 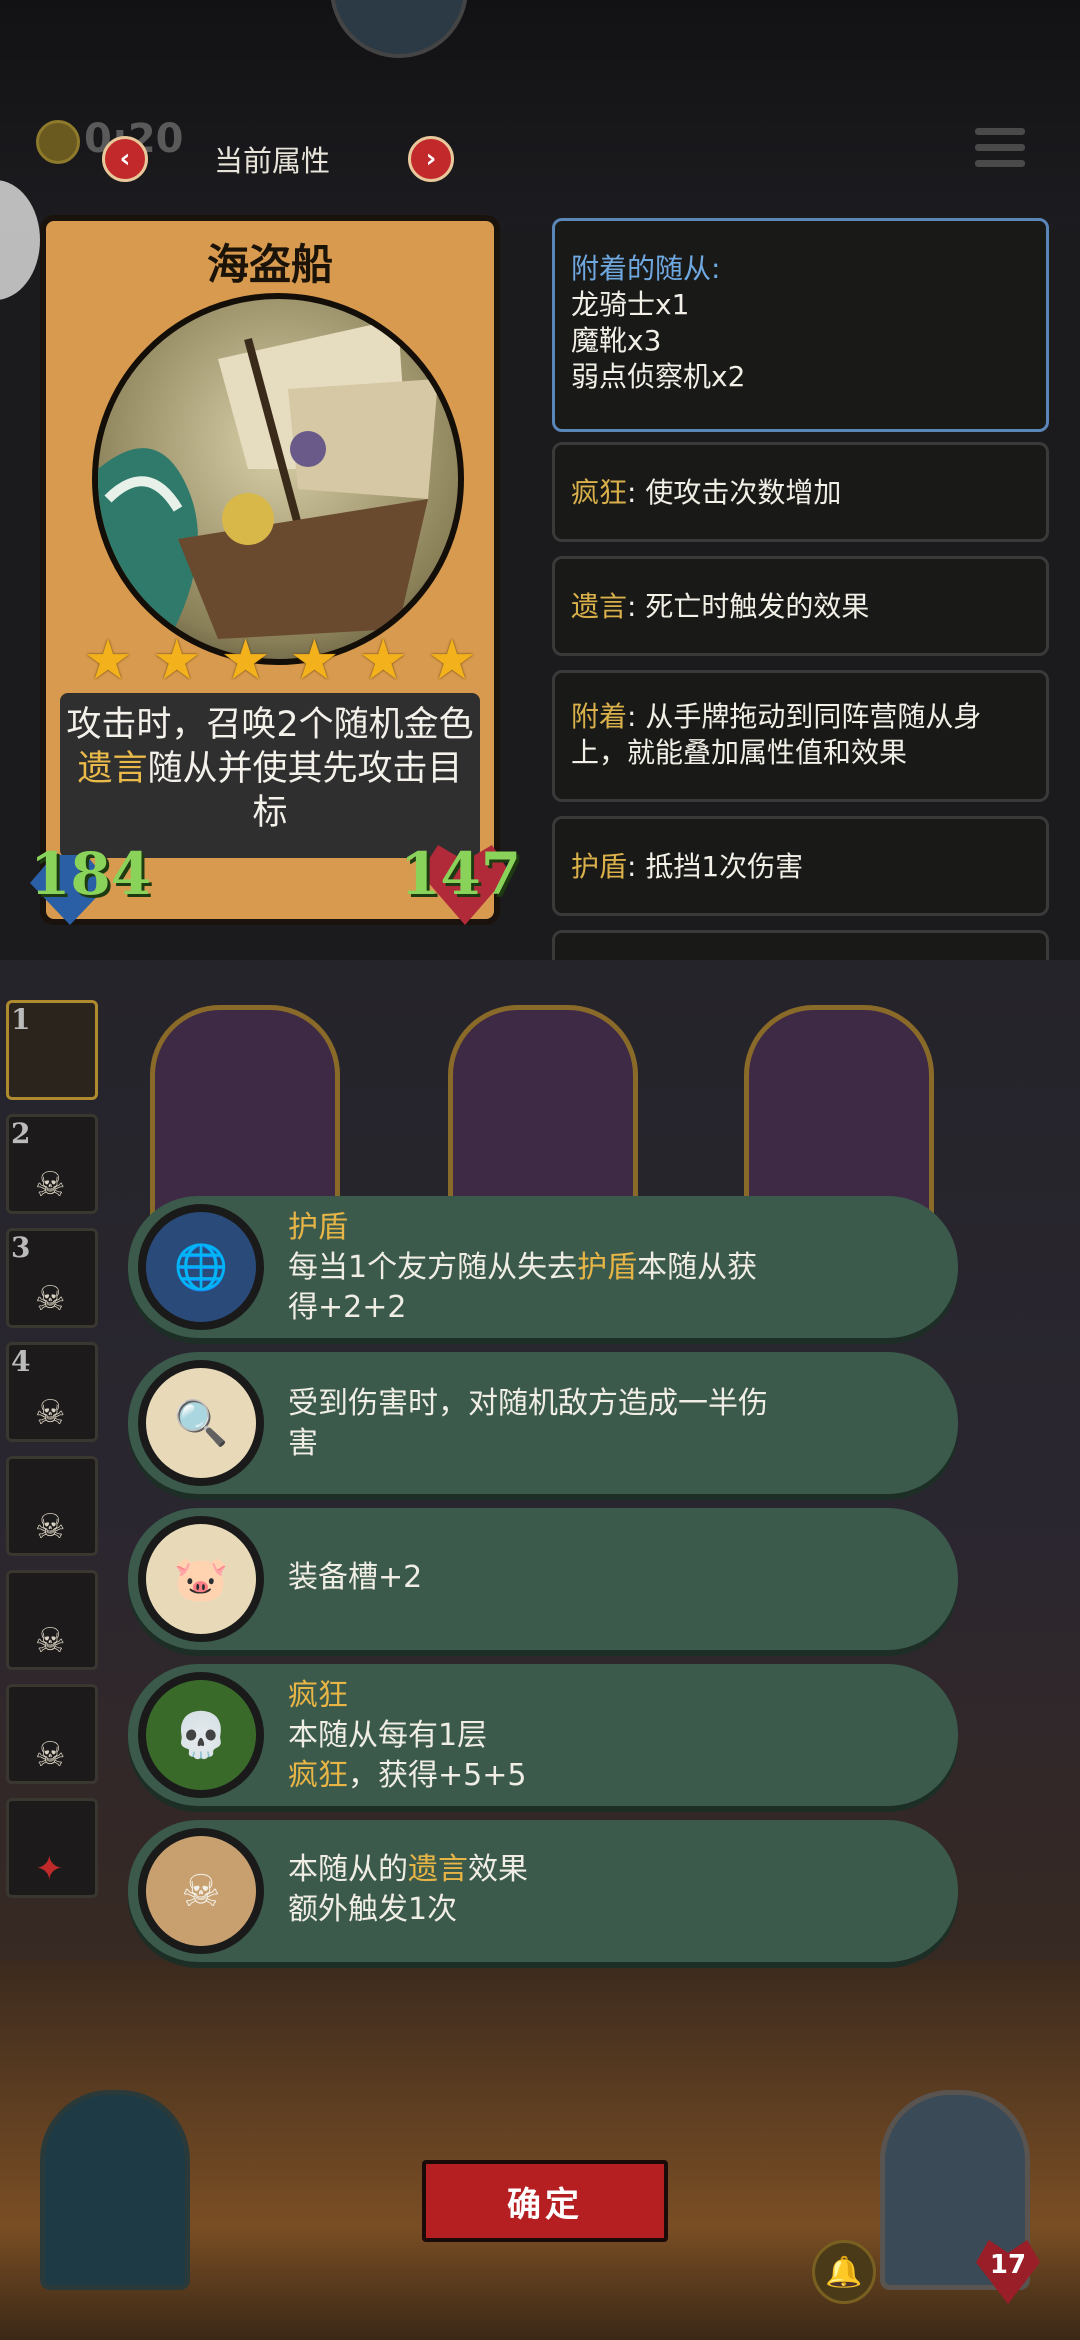 I want to click on scroll-skull-icon: ☠, so click(x=201, y=1891).